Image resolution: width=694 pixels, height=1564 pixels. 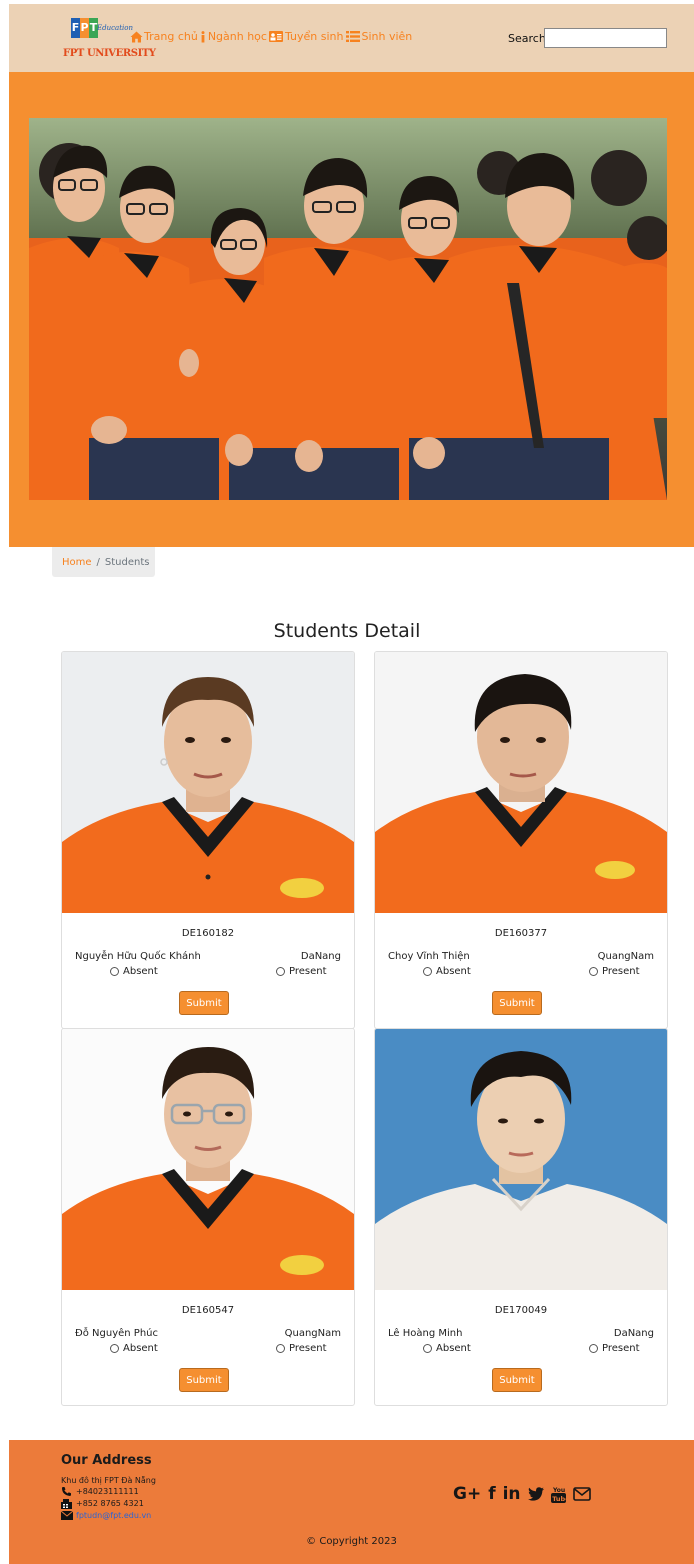 What do you see at coordinates (117, 1333) in the screenshot?
I see `student-name: Đỗ Nguyên Phúc` at bounding box center [117, 1333].